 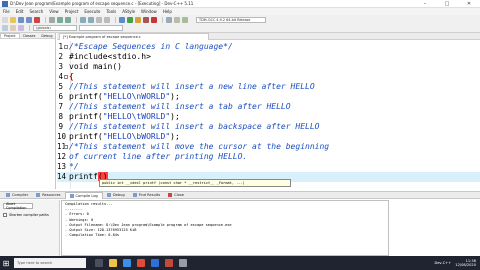 I want to click on menu-astyle: AStyle, so click(x=128, y=11).